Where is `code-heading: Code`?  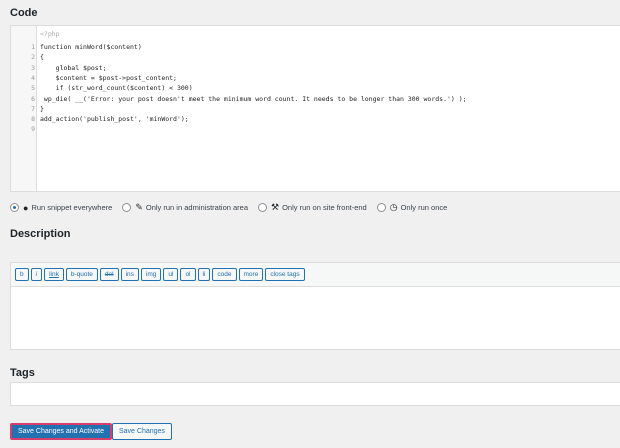 code-heading: Code is located at coordinates (24, 13).